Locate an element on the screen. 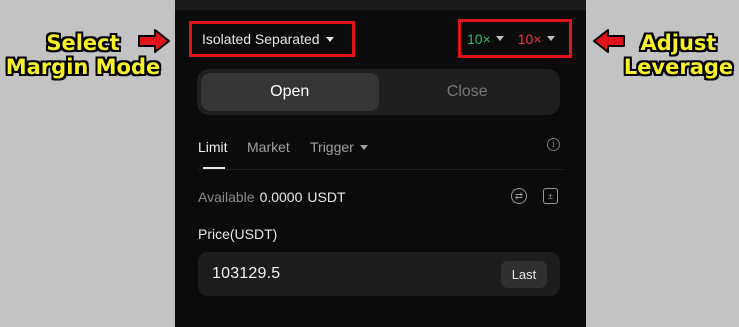 The image size is (739, 327). price-label: Price(USDT) is located at coordinates (238, 234).